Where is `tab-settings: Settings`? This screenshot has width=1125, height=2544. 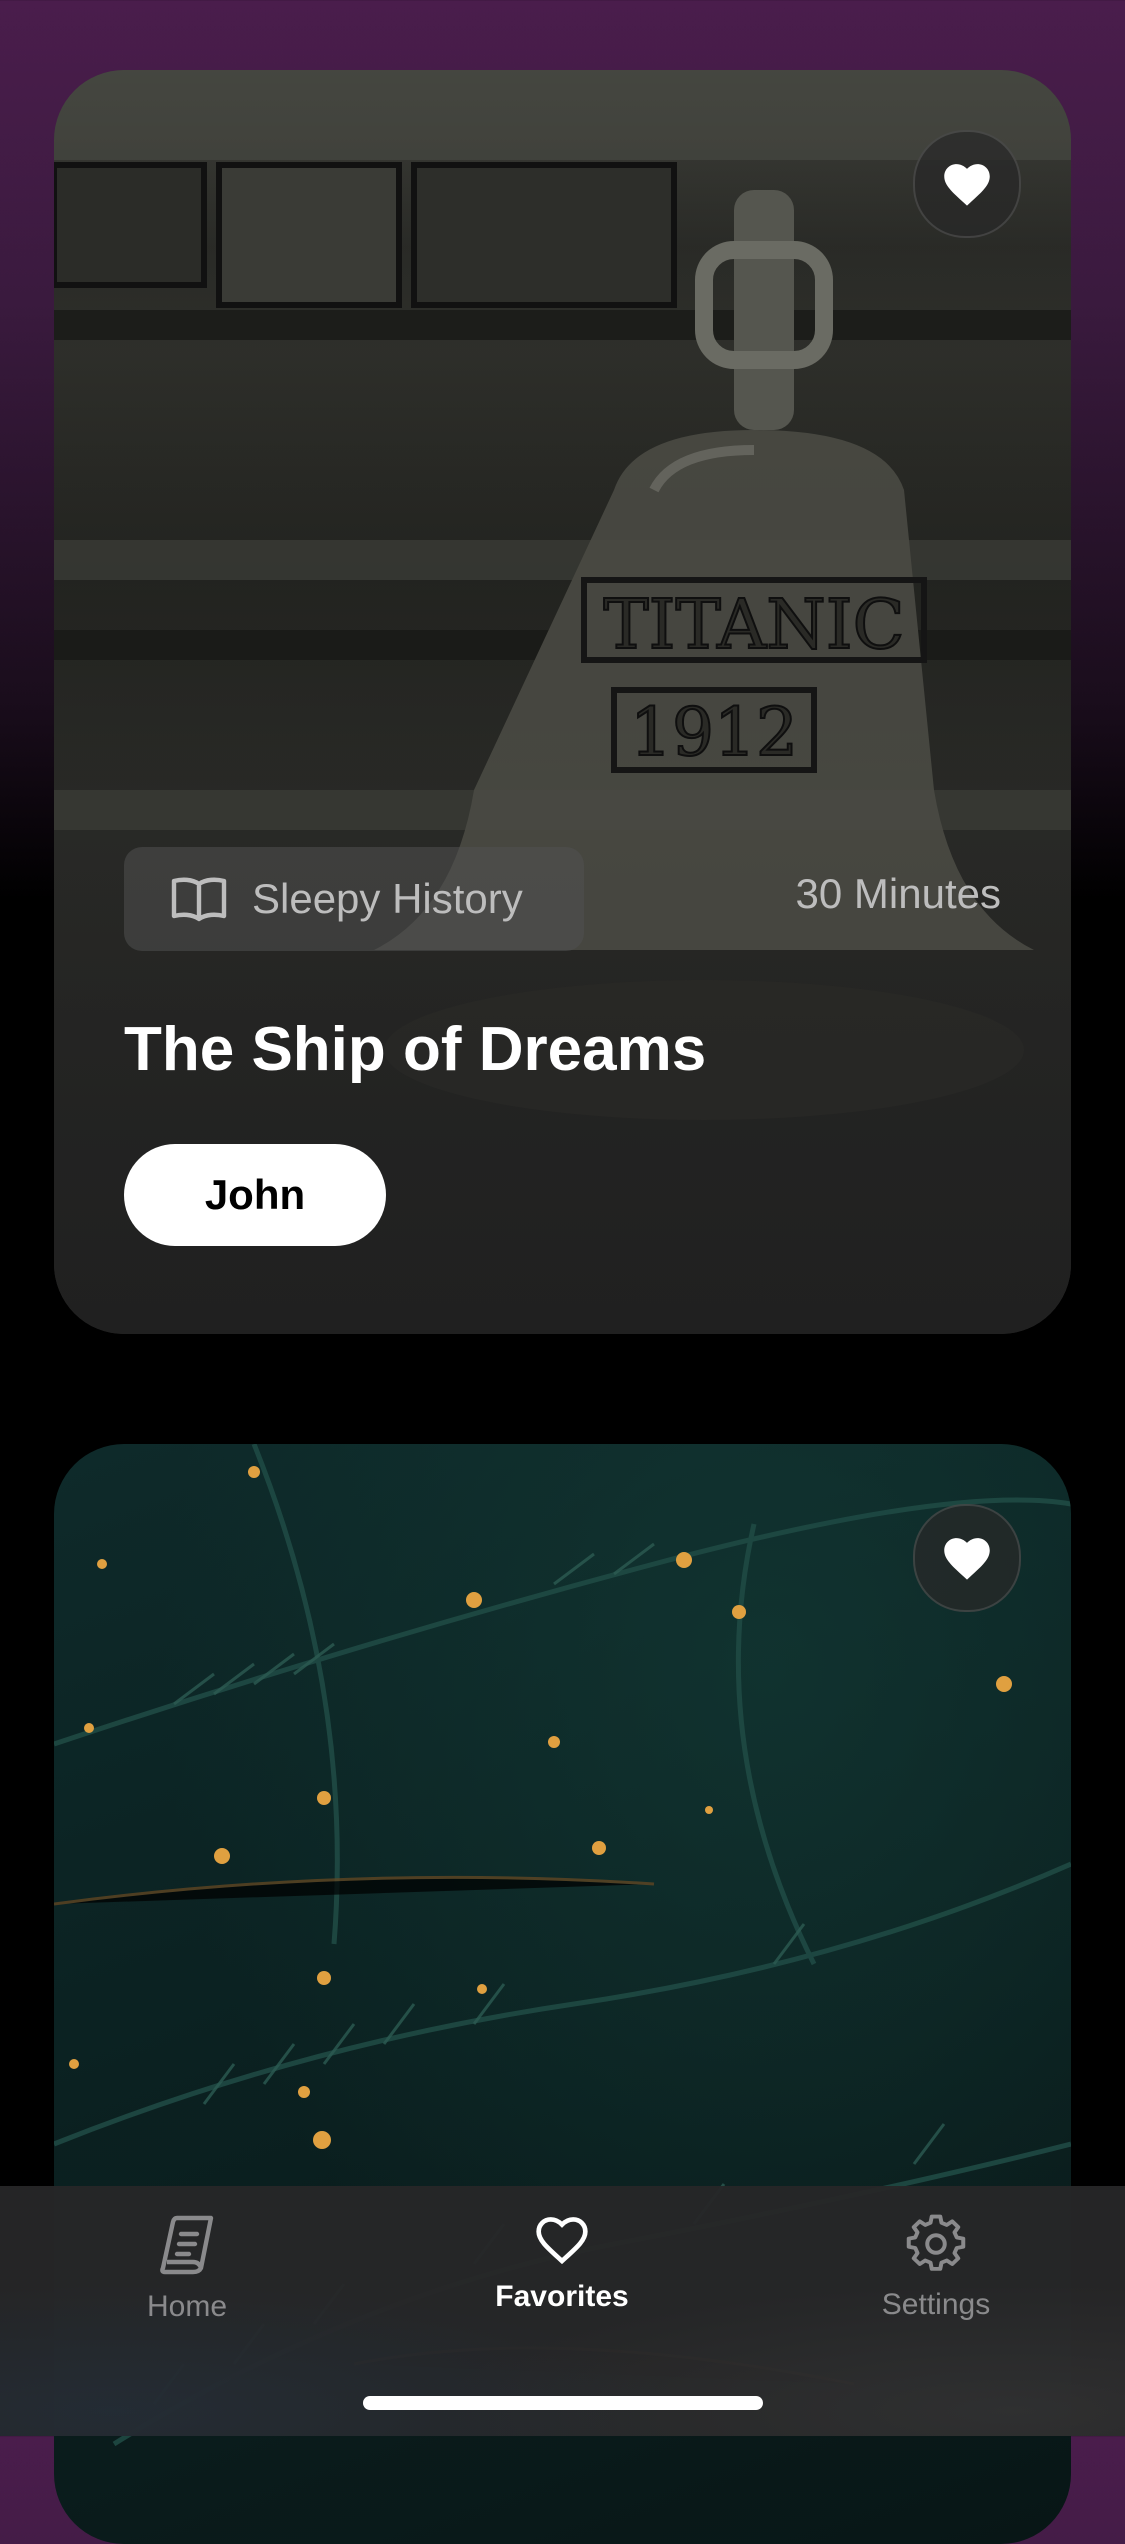 tab-settings: Settings is located at coordinates (936, 2268).